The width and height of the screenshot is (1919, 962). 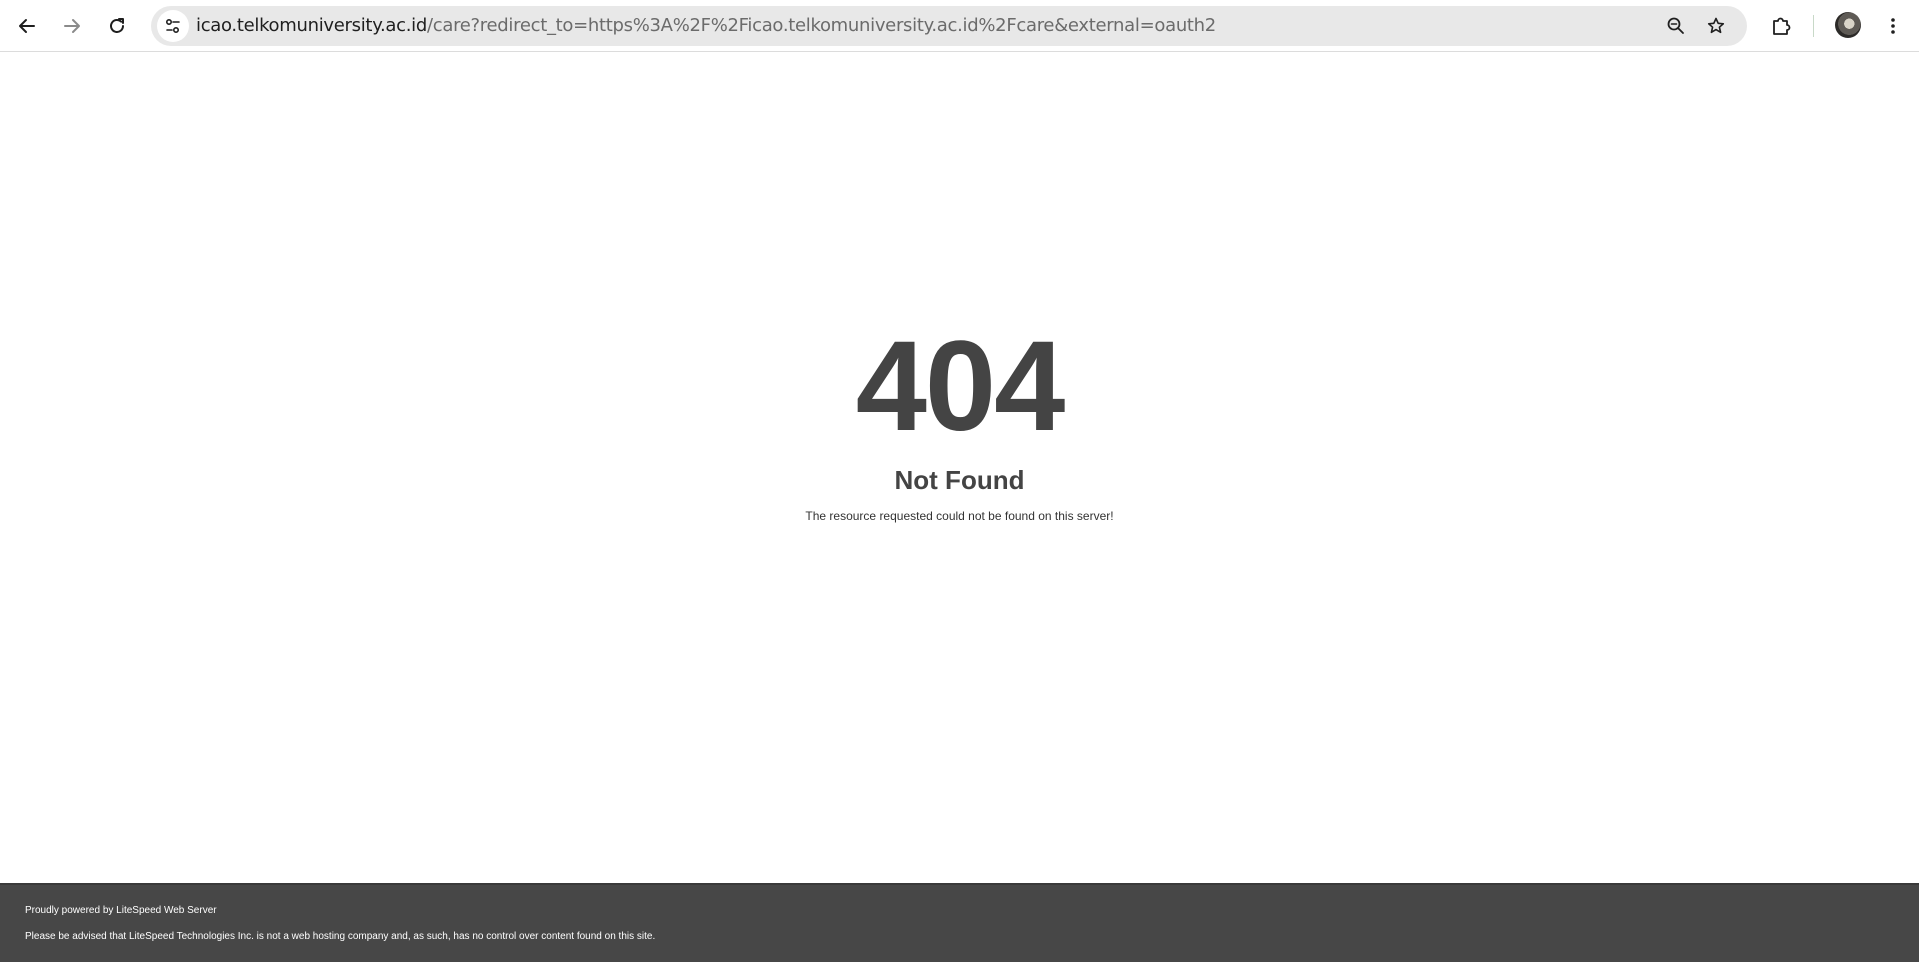 I want to click on extensions-button, so click(x=1781, y=26).